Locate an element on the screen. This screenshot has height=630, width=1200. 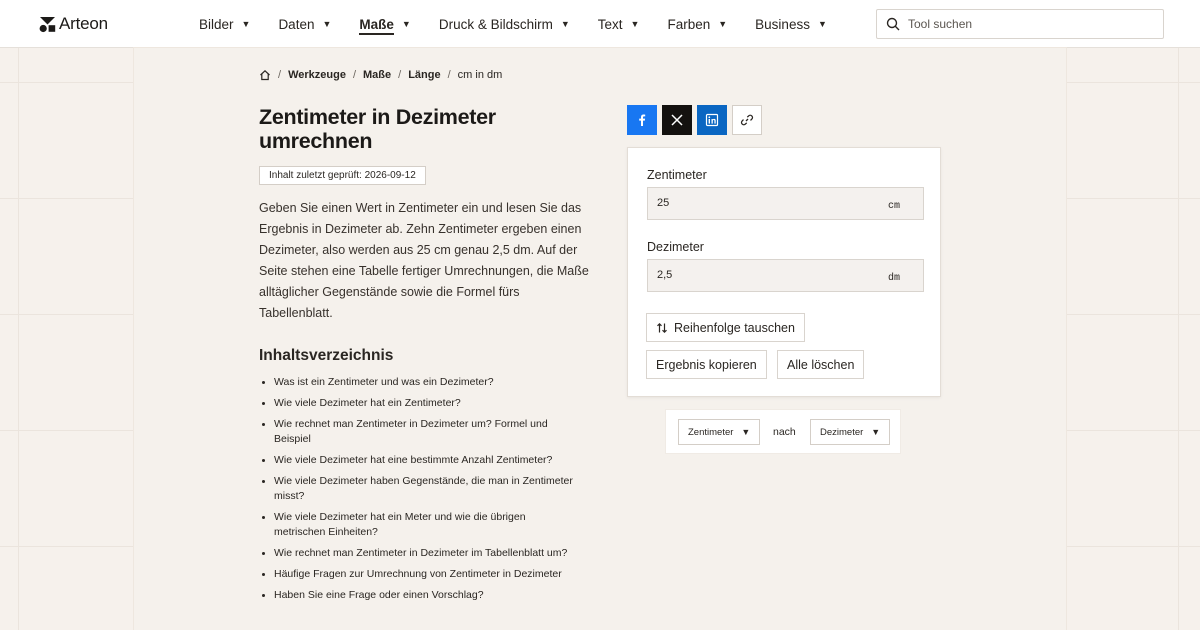
breadcrumb: / Werkzeuge / Maße / Länge / cm in dm is located at coordinates (380, 75).